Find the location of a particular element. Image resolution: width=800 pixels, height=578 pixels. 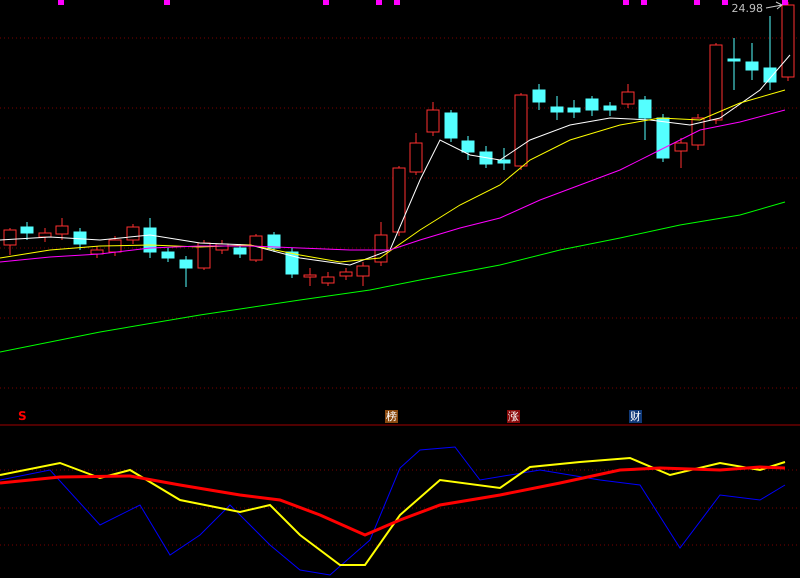

marker-badge: 财 is located at coordinates (635, 416).